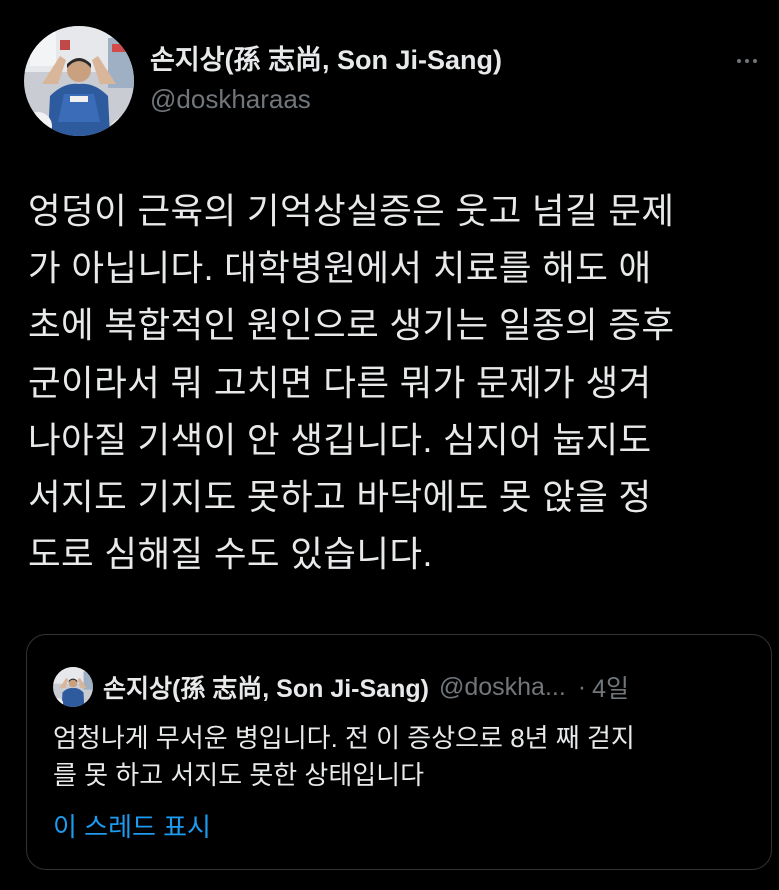  What do you see at coordinates (326, 60) in the screenshot?
I see `author-display-name: 손지상(孫 志尚, Son Ji-Sang)` at bounding box center [326, 60].